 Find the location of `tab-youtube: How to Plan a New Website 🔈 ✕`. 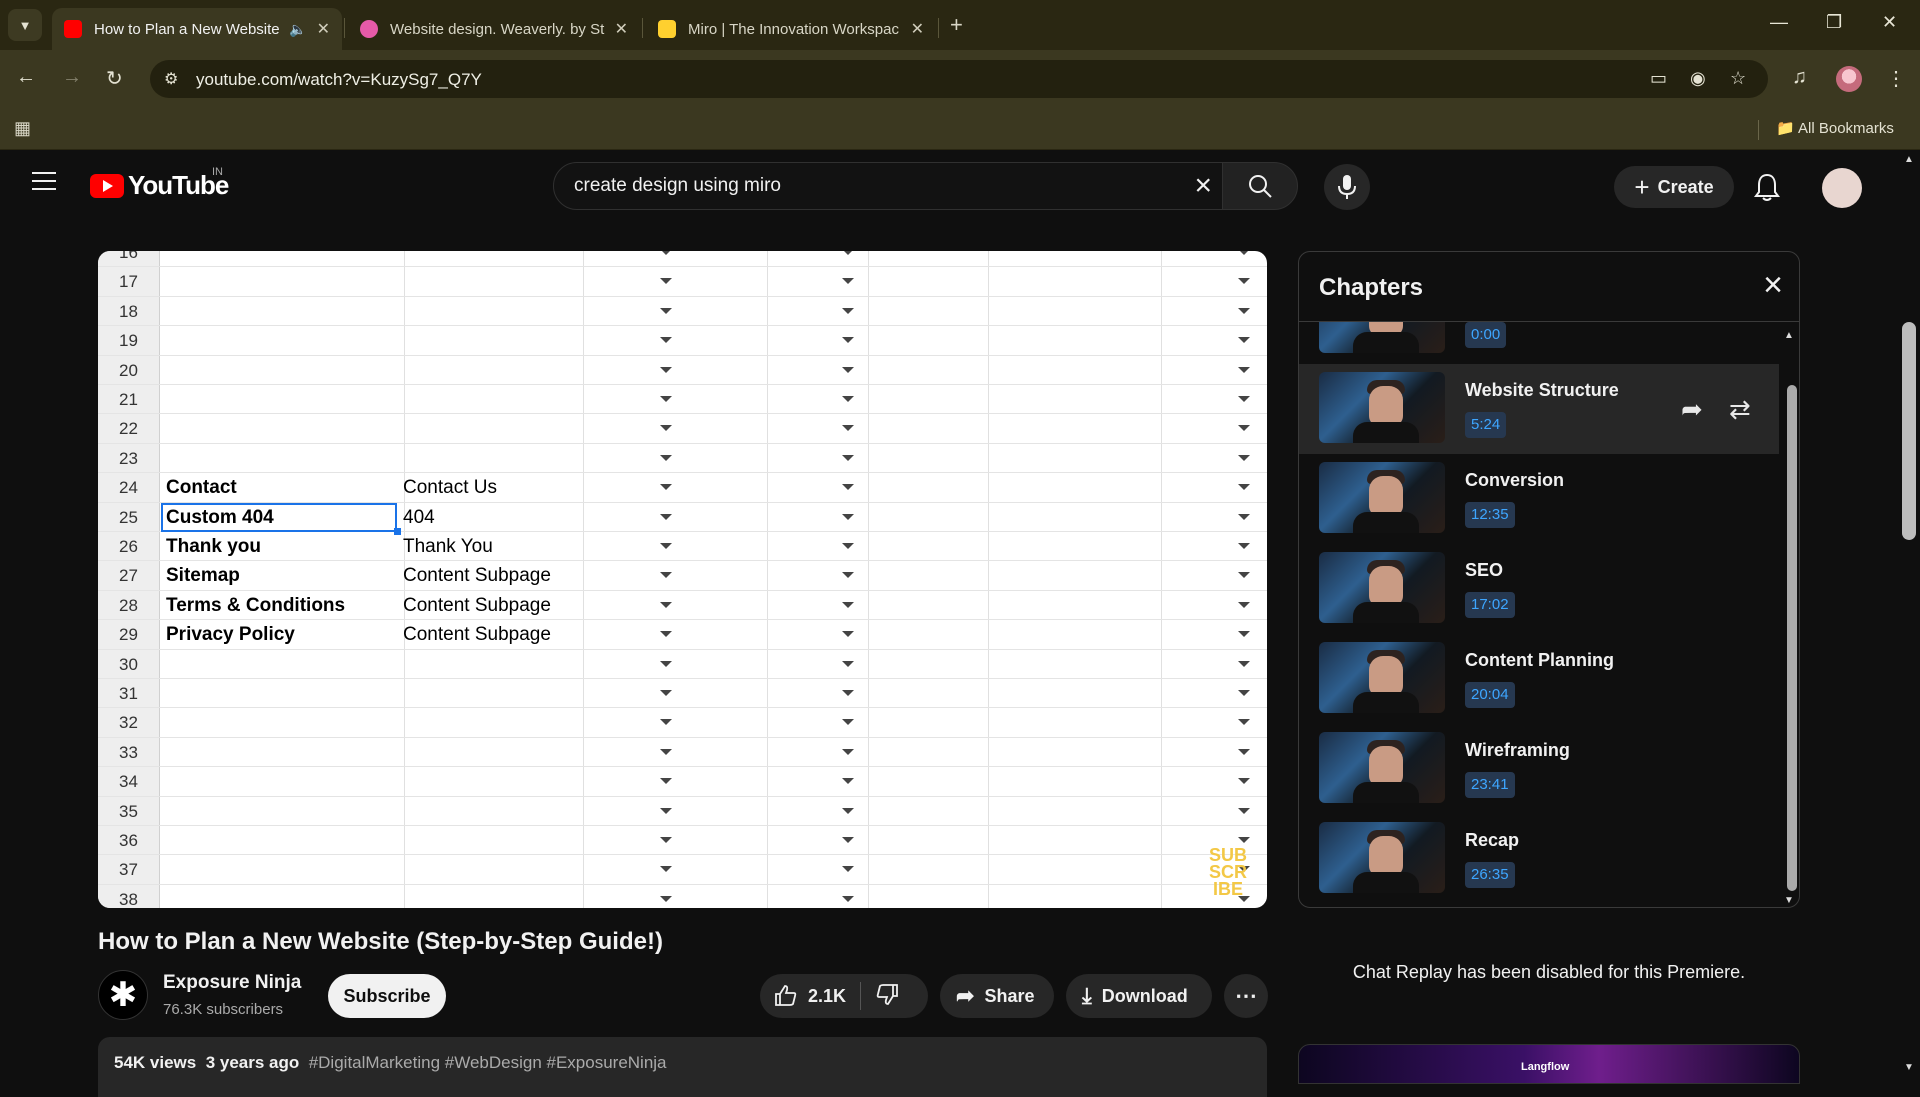

tab-youtube: How to Plan a New Website 🔈 ✕ is located at coordinates (197, 29).